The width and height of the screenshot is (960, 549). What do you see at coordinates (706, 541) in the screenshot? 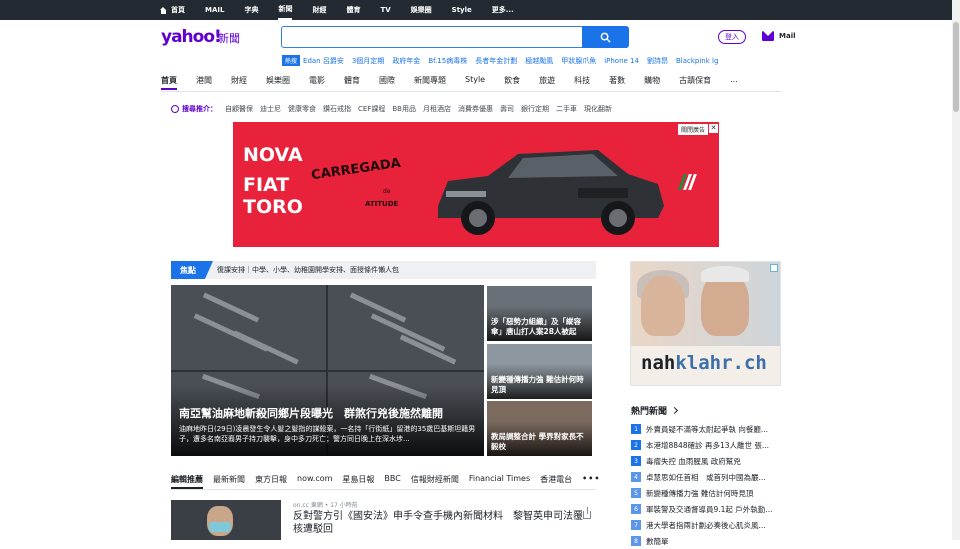
I see `hot-news-item: 8 數簡單` at bounding box center [706, 541].